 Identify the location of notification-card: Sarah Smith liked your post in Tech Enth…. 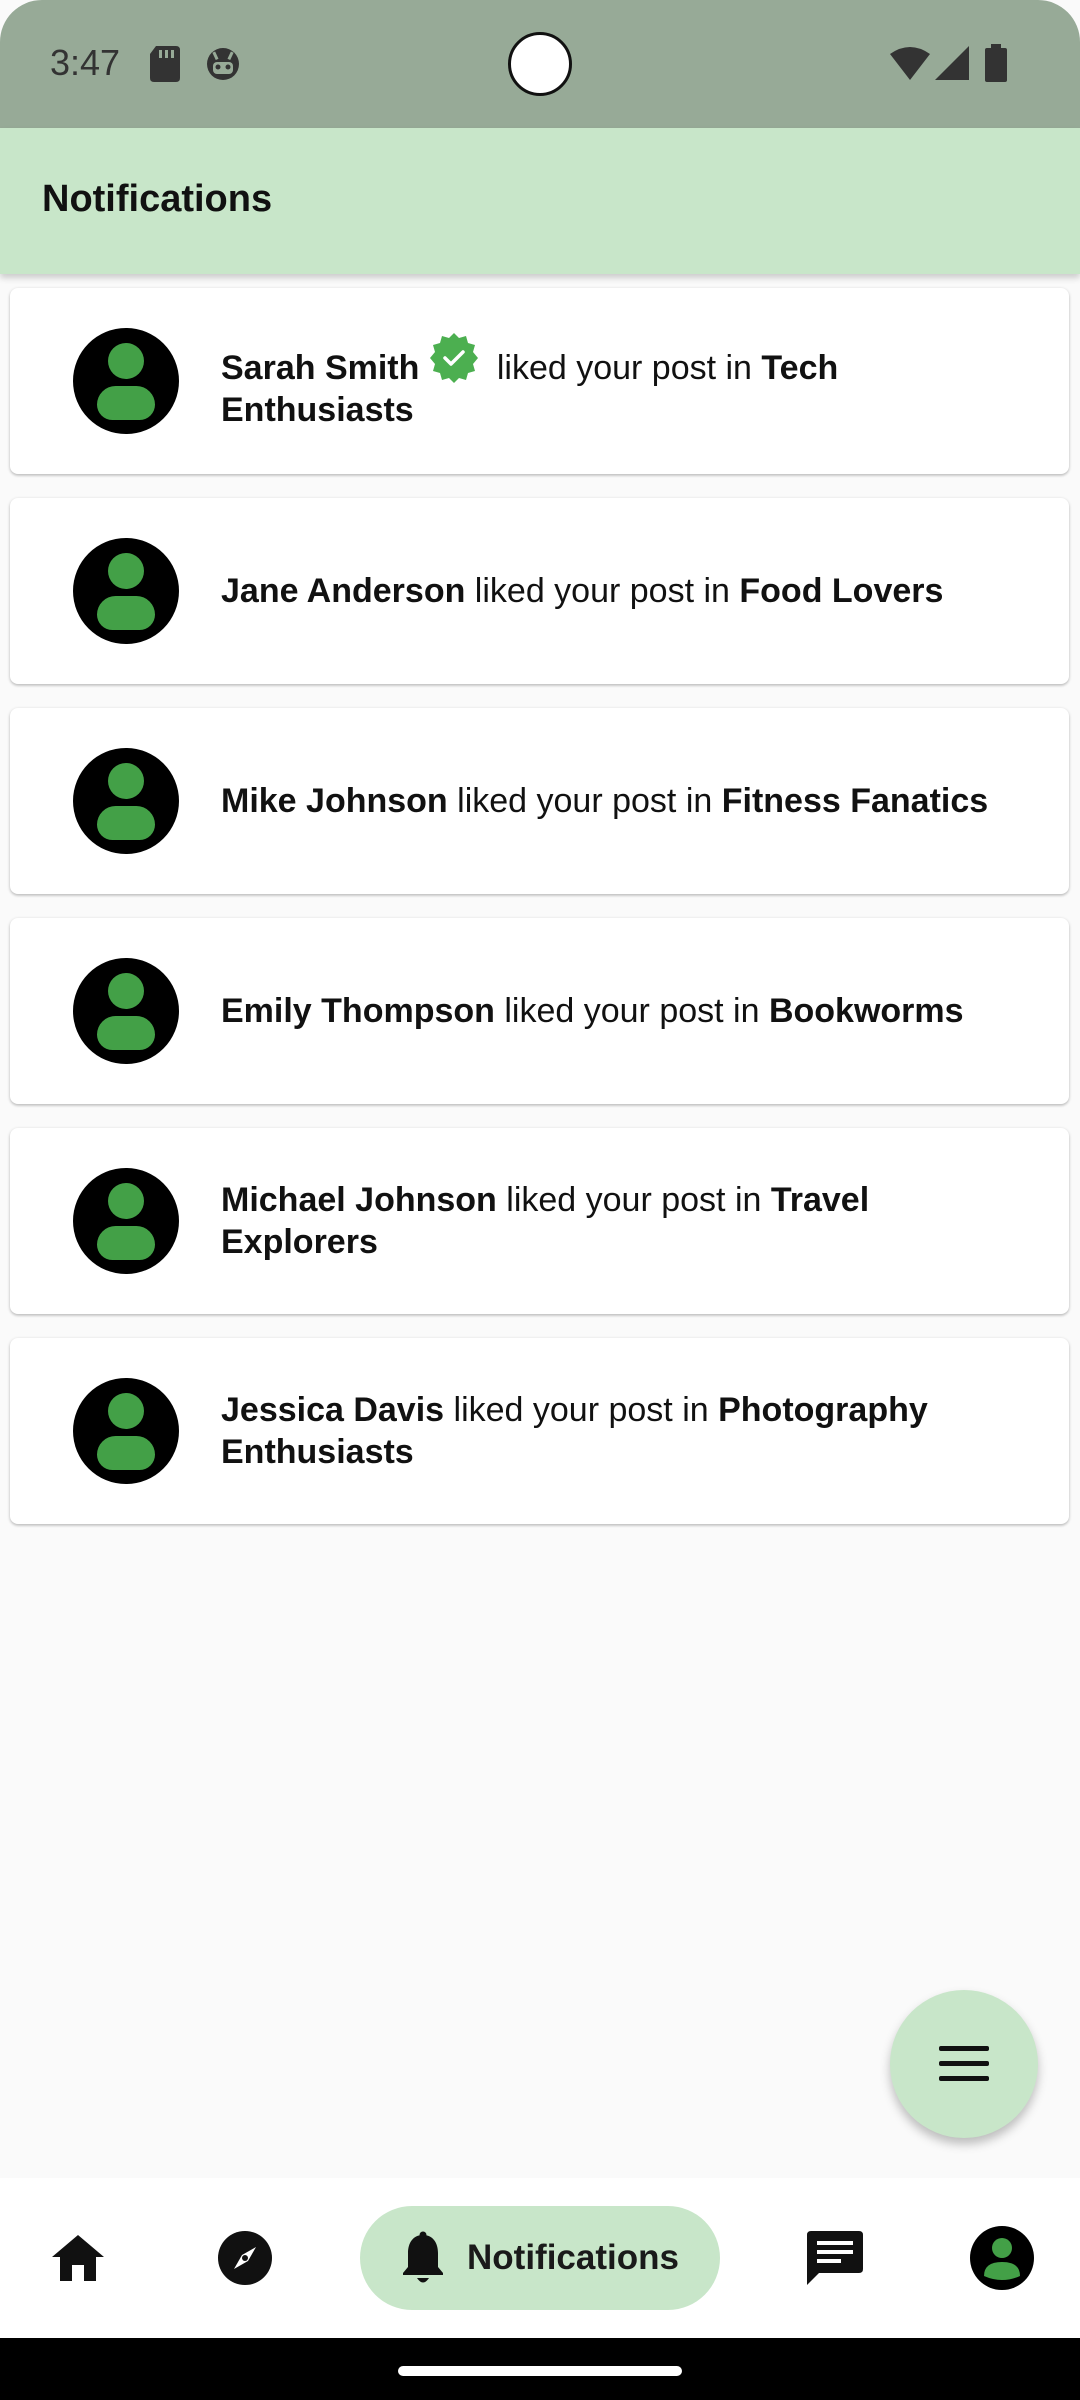
(539, 381).